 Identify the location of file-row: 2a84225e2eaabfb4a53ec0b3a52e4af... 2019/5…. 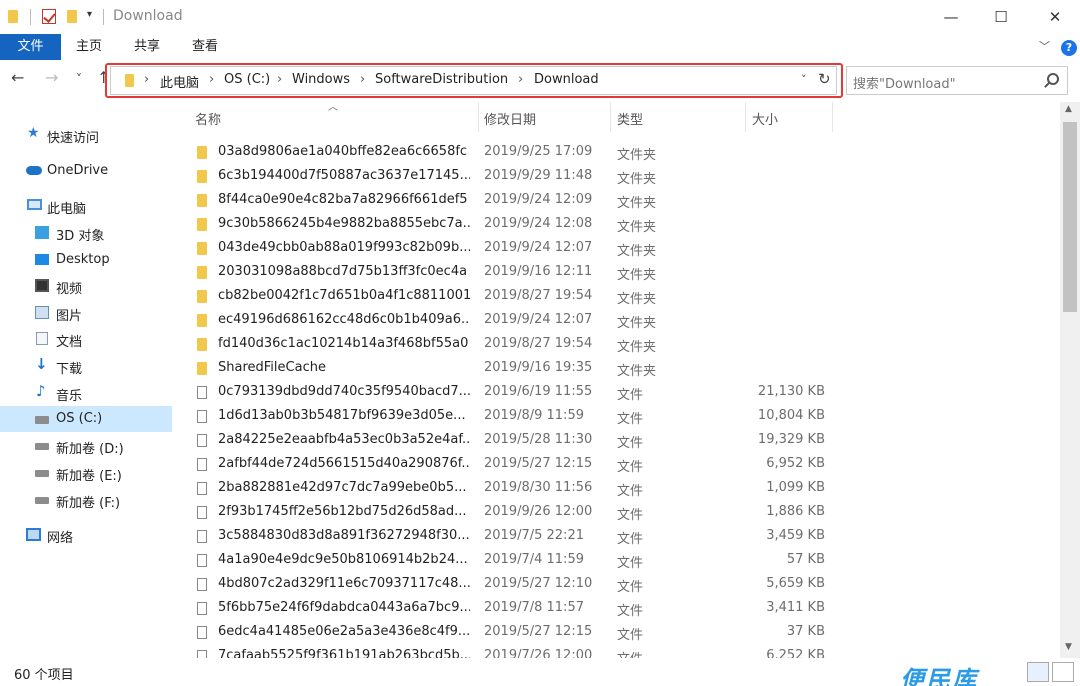
(620, 441).